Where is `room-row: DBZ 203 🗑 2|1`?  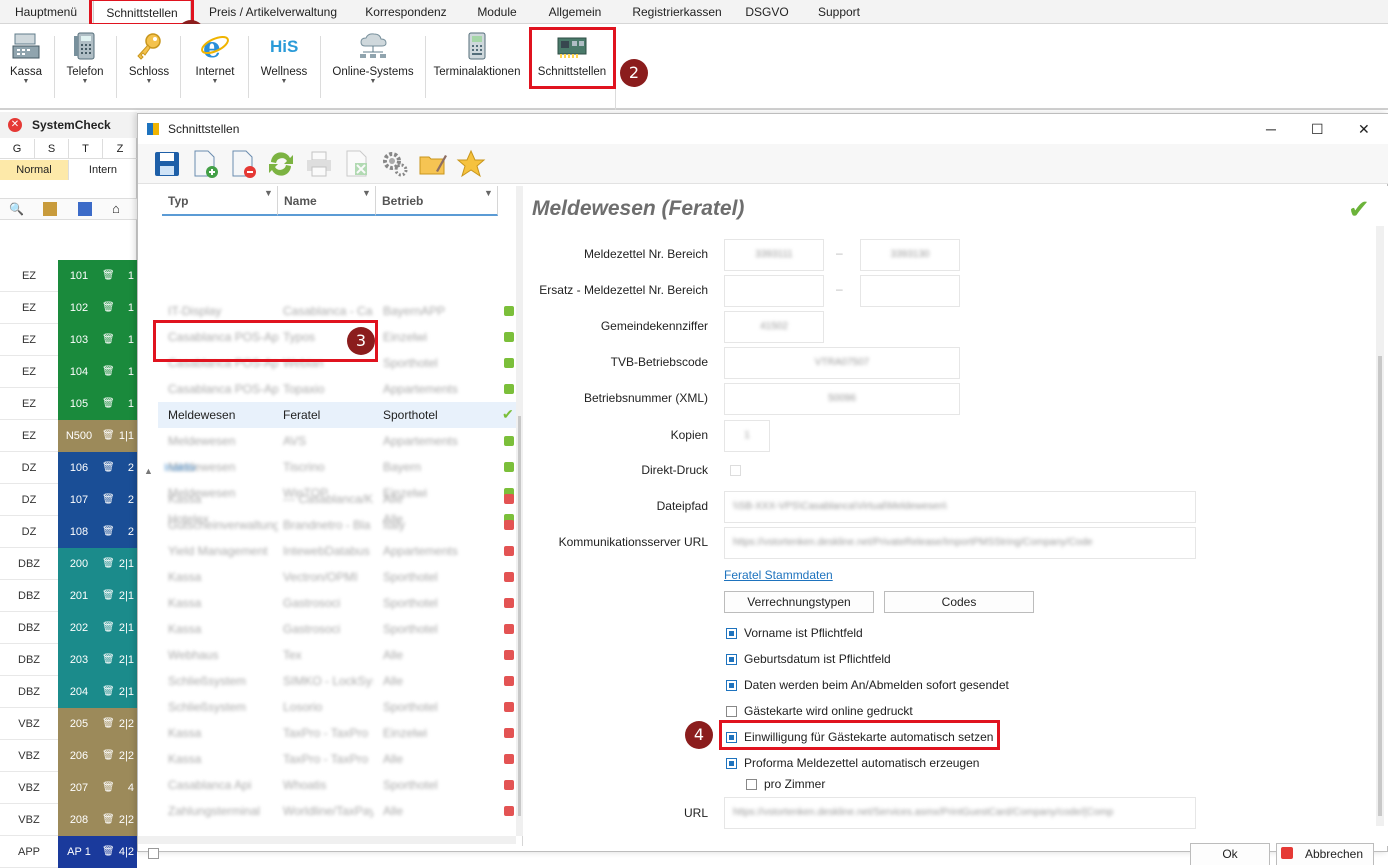 room-row: DBZ 203 🗑 2|1 is located at coordinates (68, 660).